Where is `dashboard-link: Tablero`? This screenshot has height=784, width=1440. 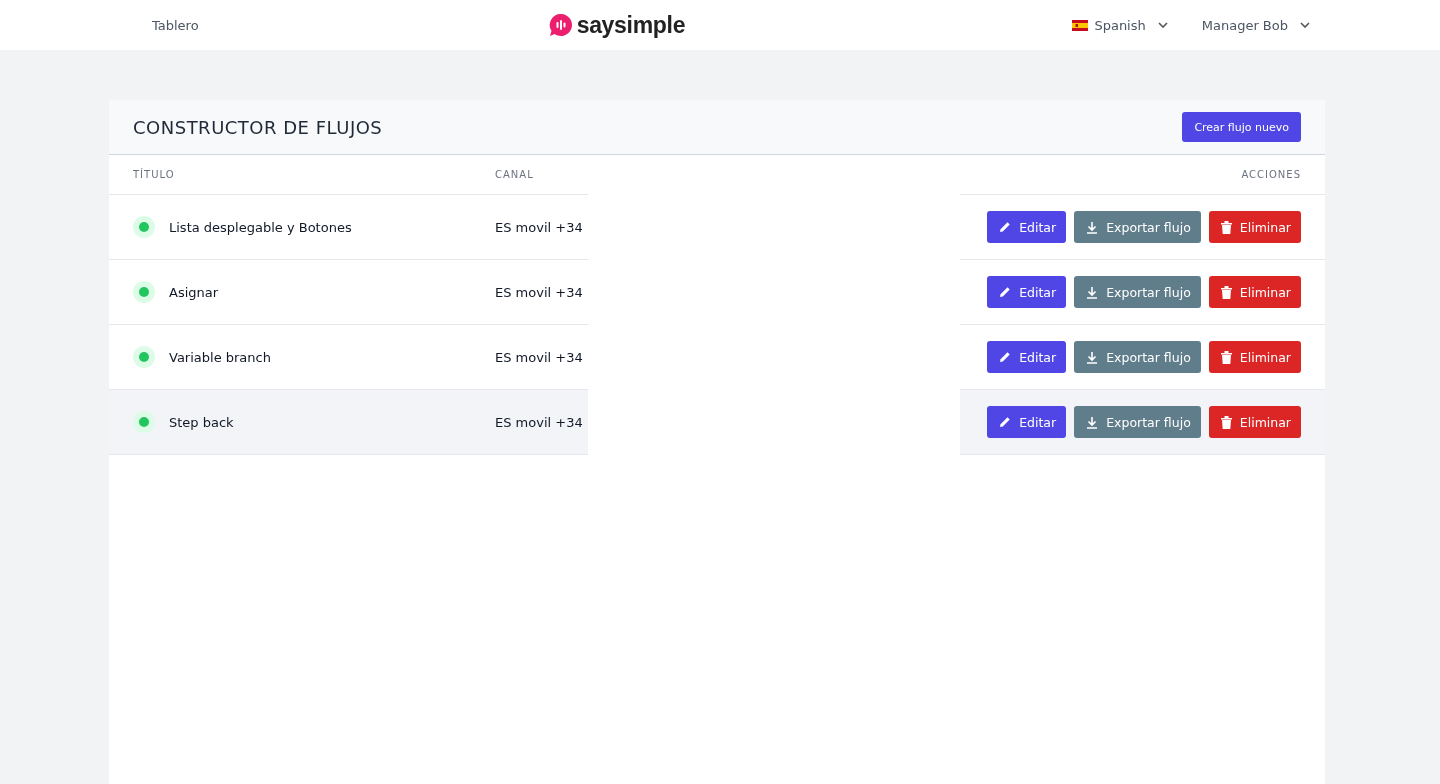 dashboard-link: Tablero is located at coordinates (175, 25).